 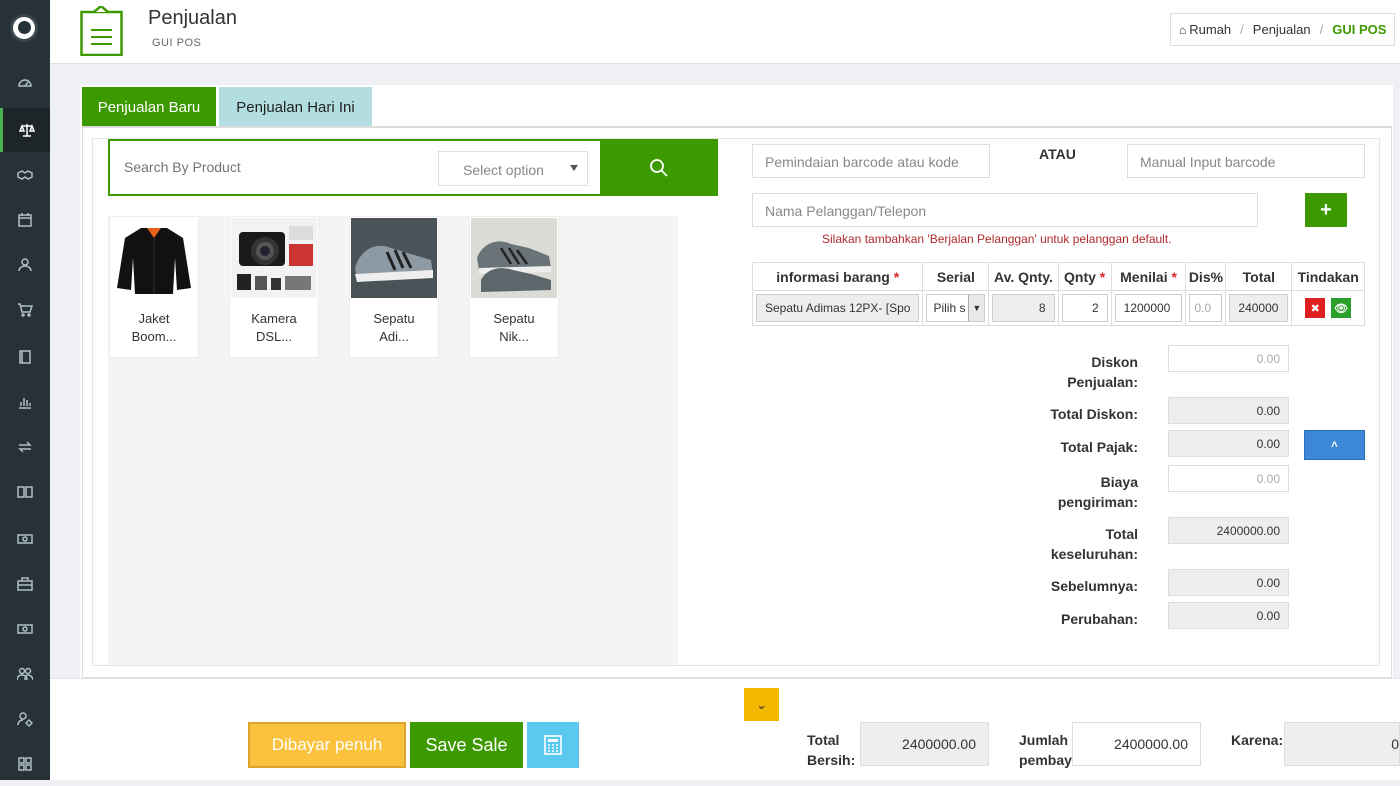 I want to click on remove-item-button: ✖, so click(x=1315, y=308).